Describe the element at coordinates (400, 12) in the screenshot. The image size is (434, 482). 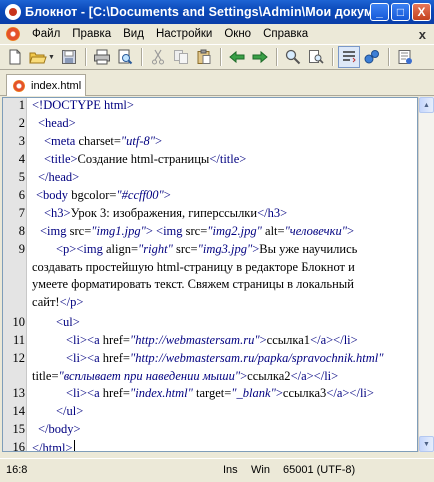
I see `maximize-button: □` at that location.